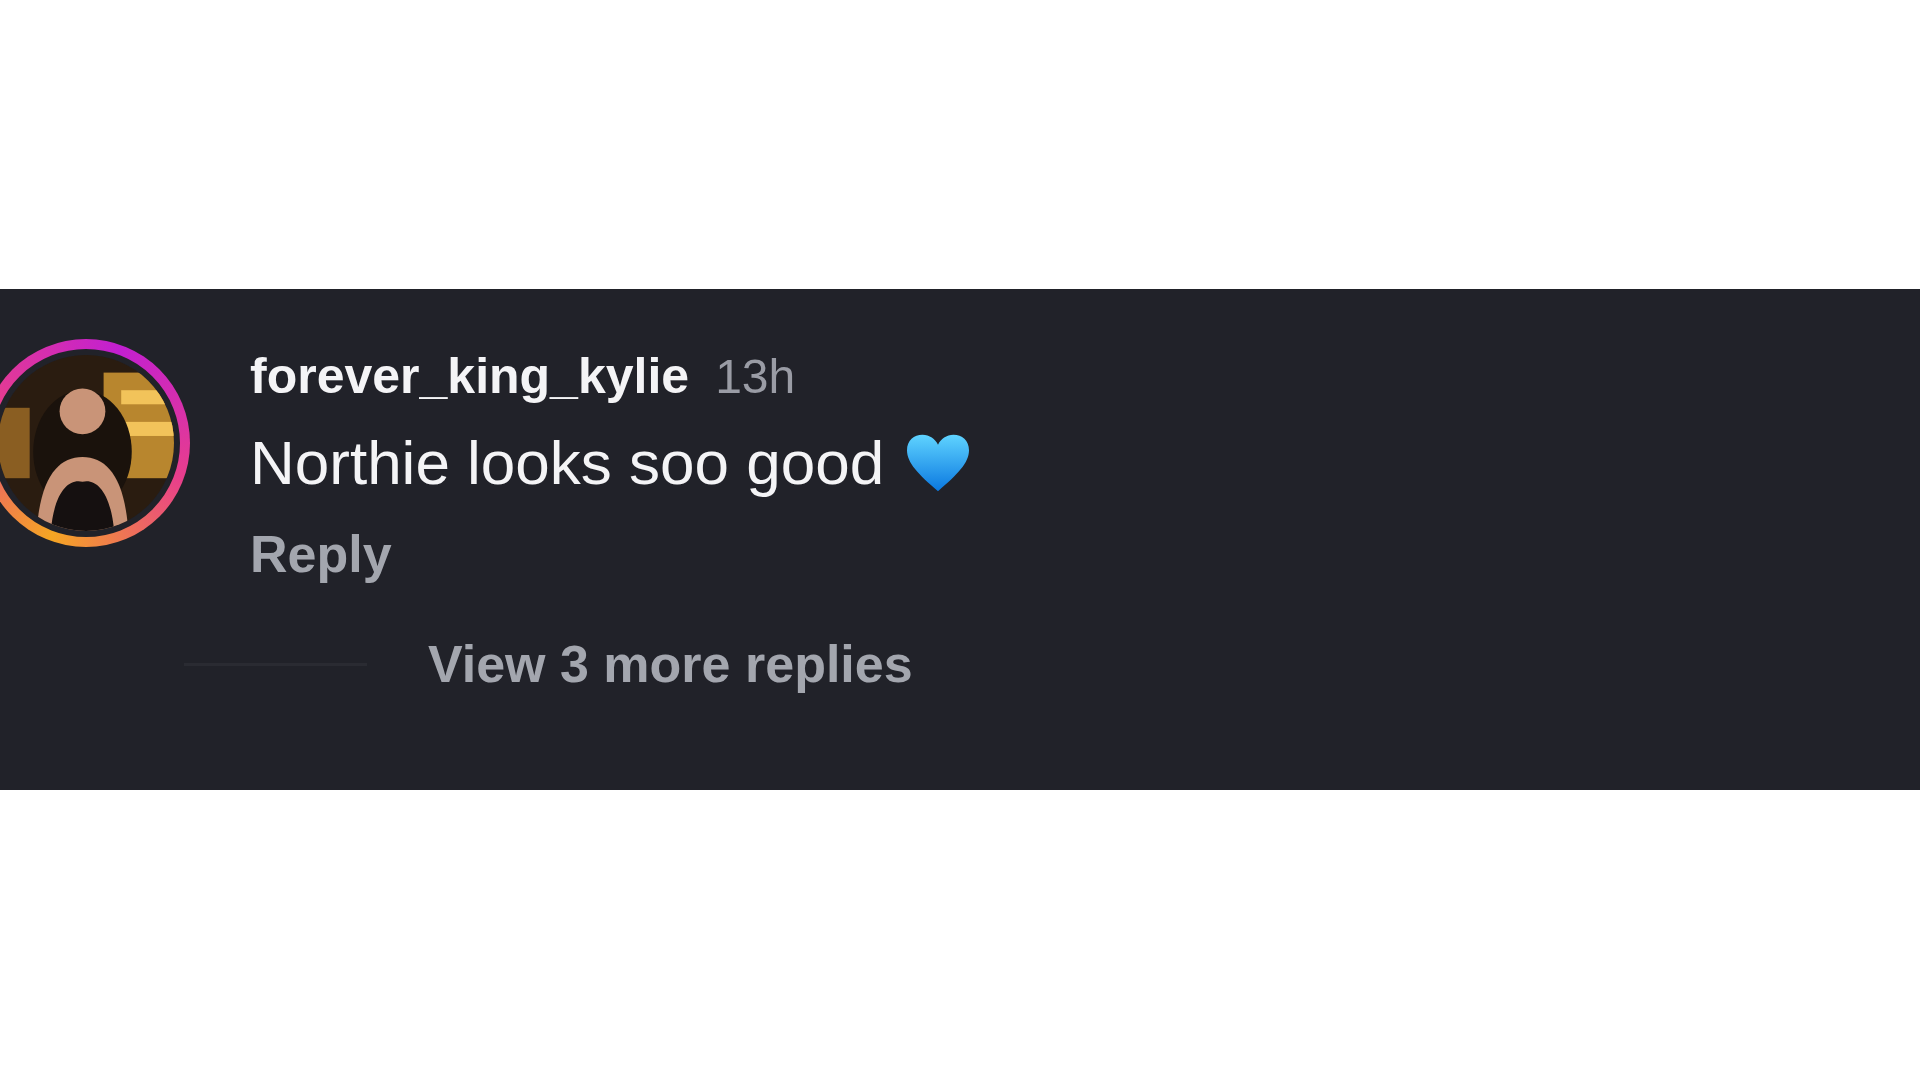 This screenshot has height=1080, width=1920. What do you see at coordinates (470, 376) in the screenshot?
I see `username: forever_king_kylie` at bounding box center [470, 376].